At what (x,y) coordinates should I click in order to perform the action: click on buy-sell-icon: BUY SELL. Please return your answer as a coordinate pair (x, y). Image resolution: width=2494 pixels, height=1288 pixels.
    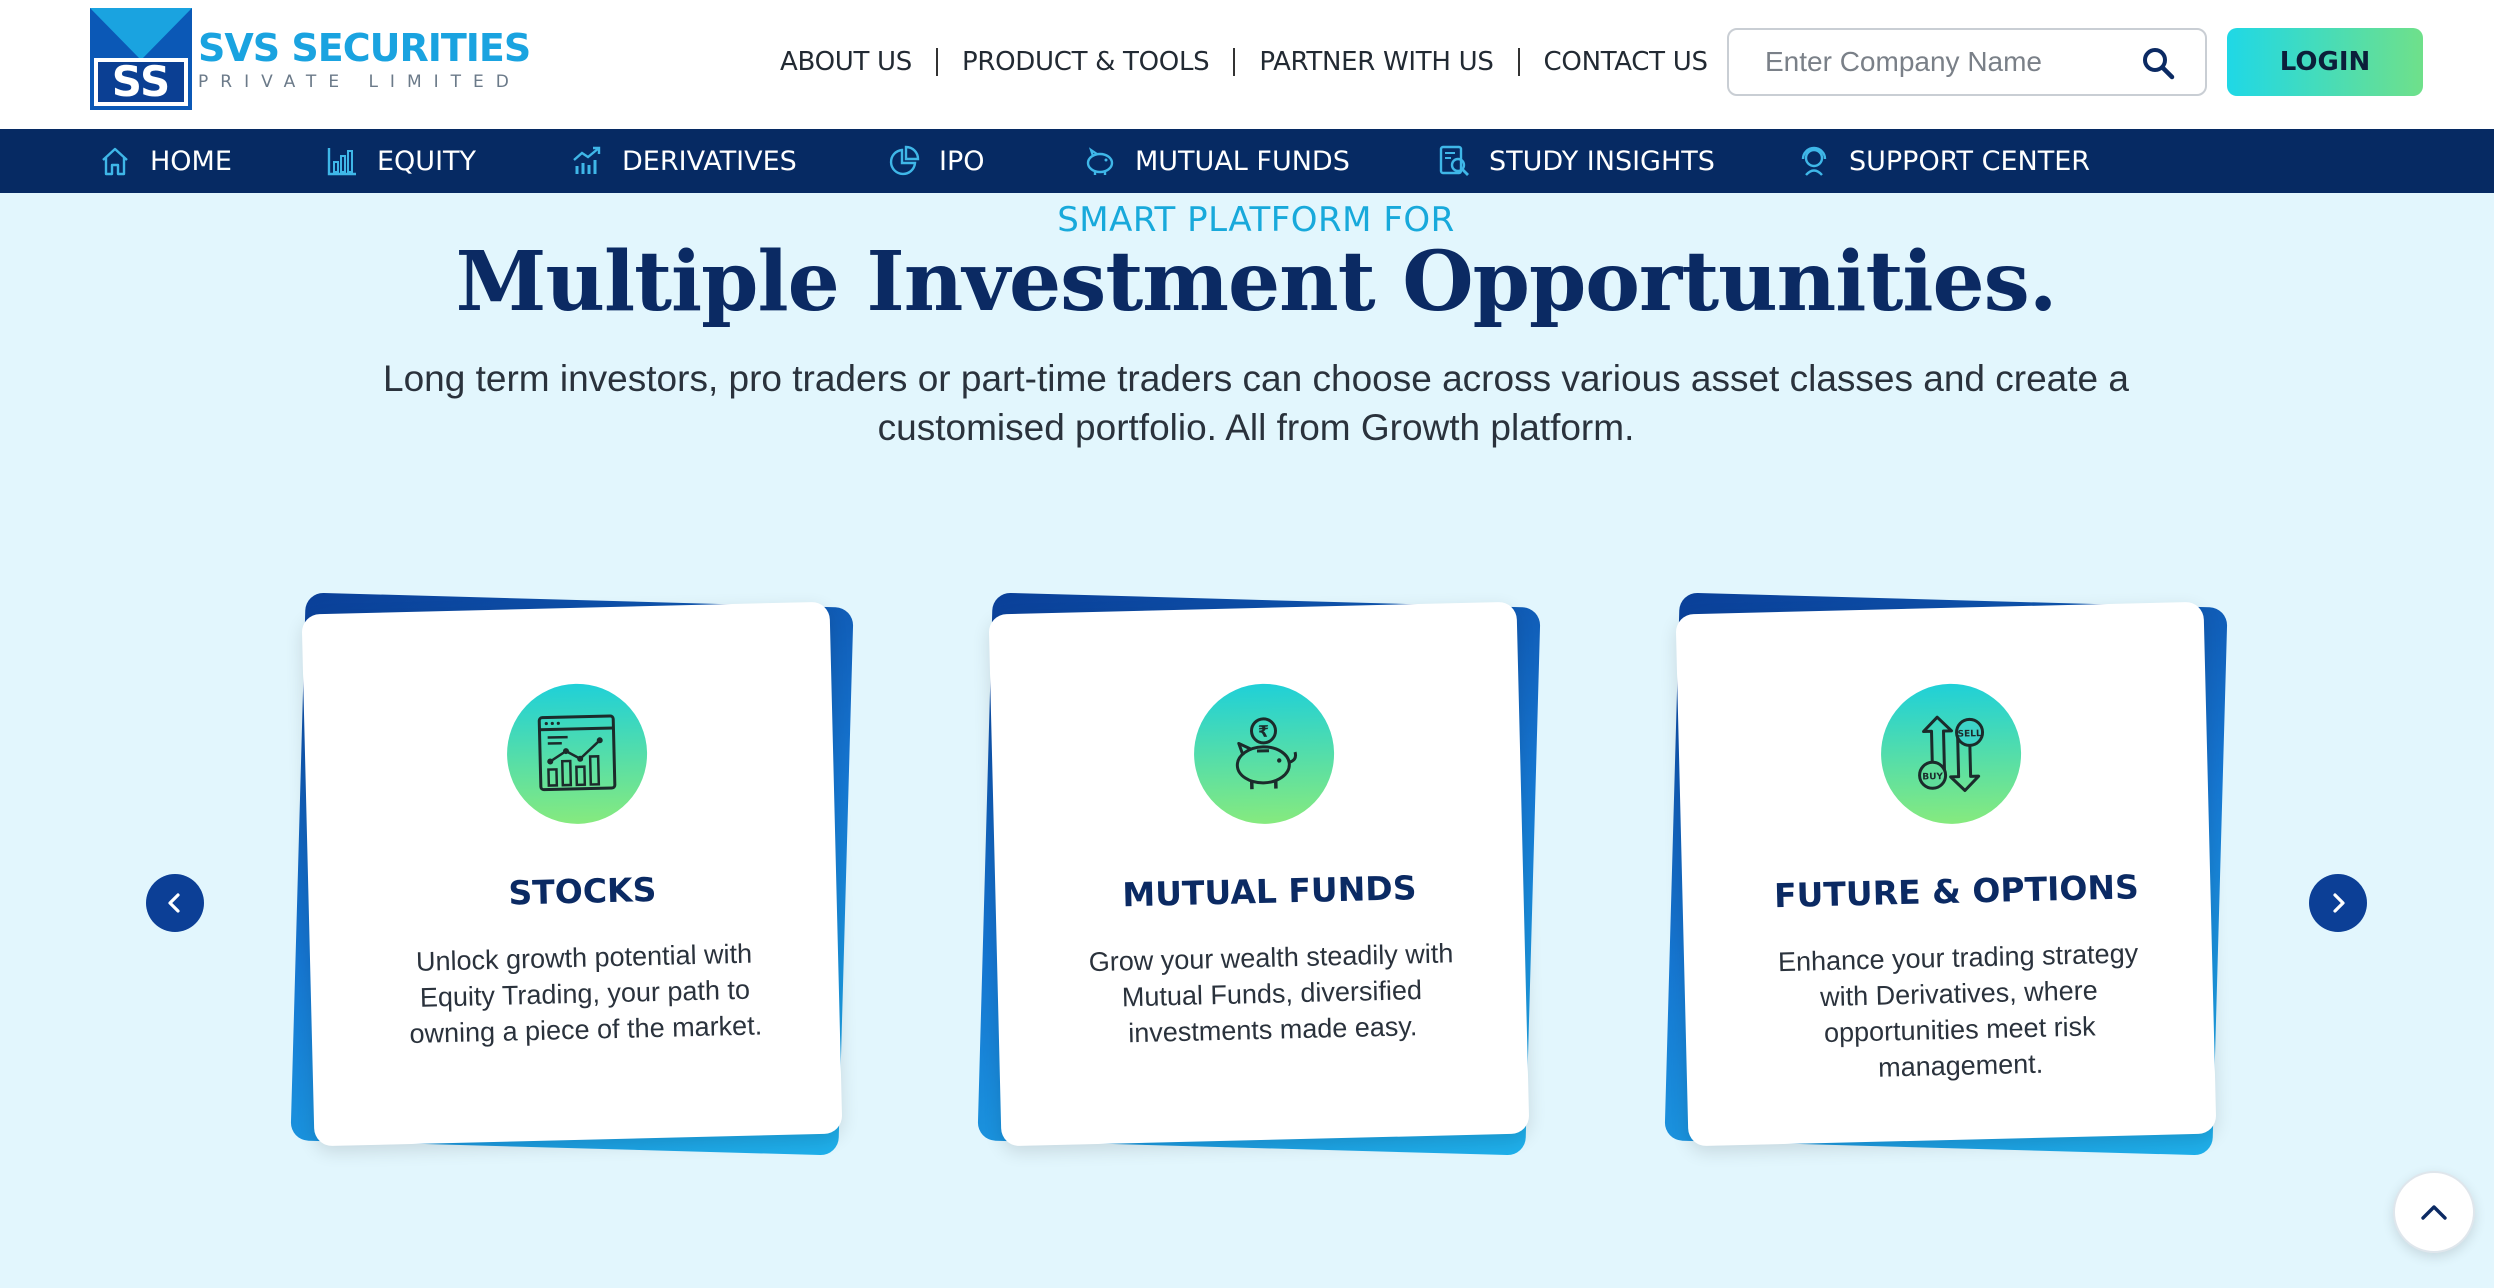
    Looking at the image, I should click on (1951, 754).